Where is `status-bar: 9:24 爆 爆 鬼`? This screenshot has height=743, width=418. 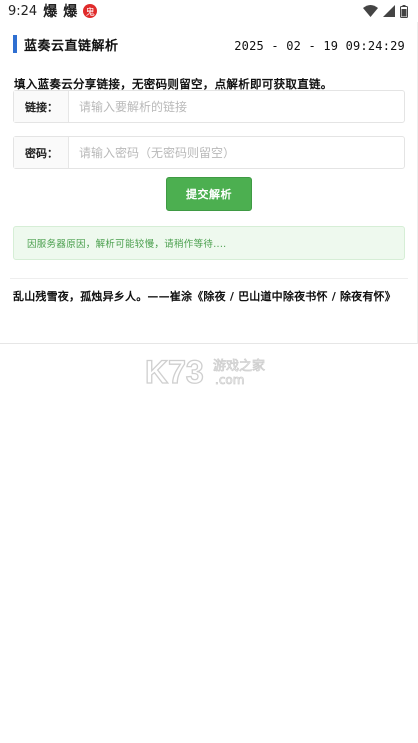 status-bar: 9:24 爆 爆 鬼 is located at coordinates (209, 11).